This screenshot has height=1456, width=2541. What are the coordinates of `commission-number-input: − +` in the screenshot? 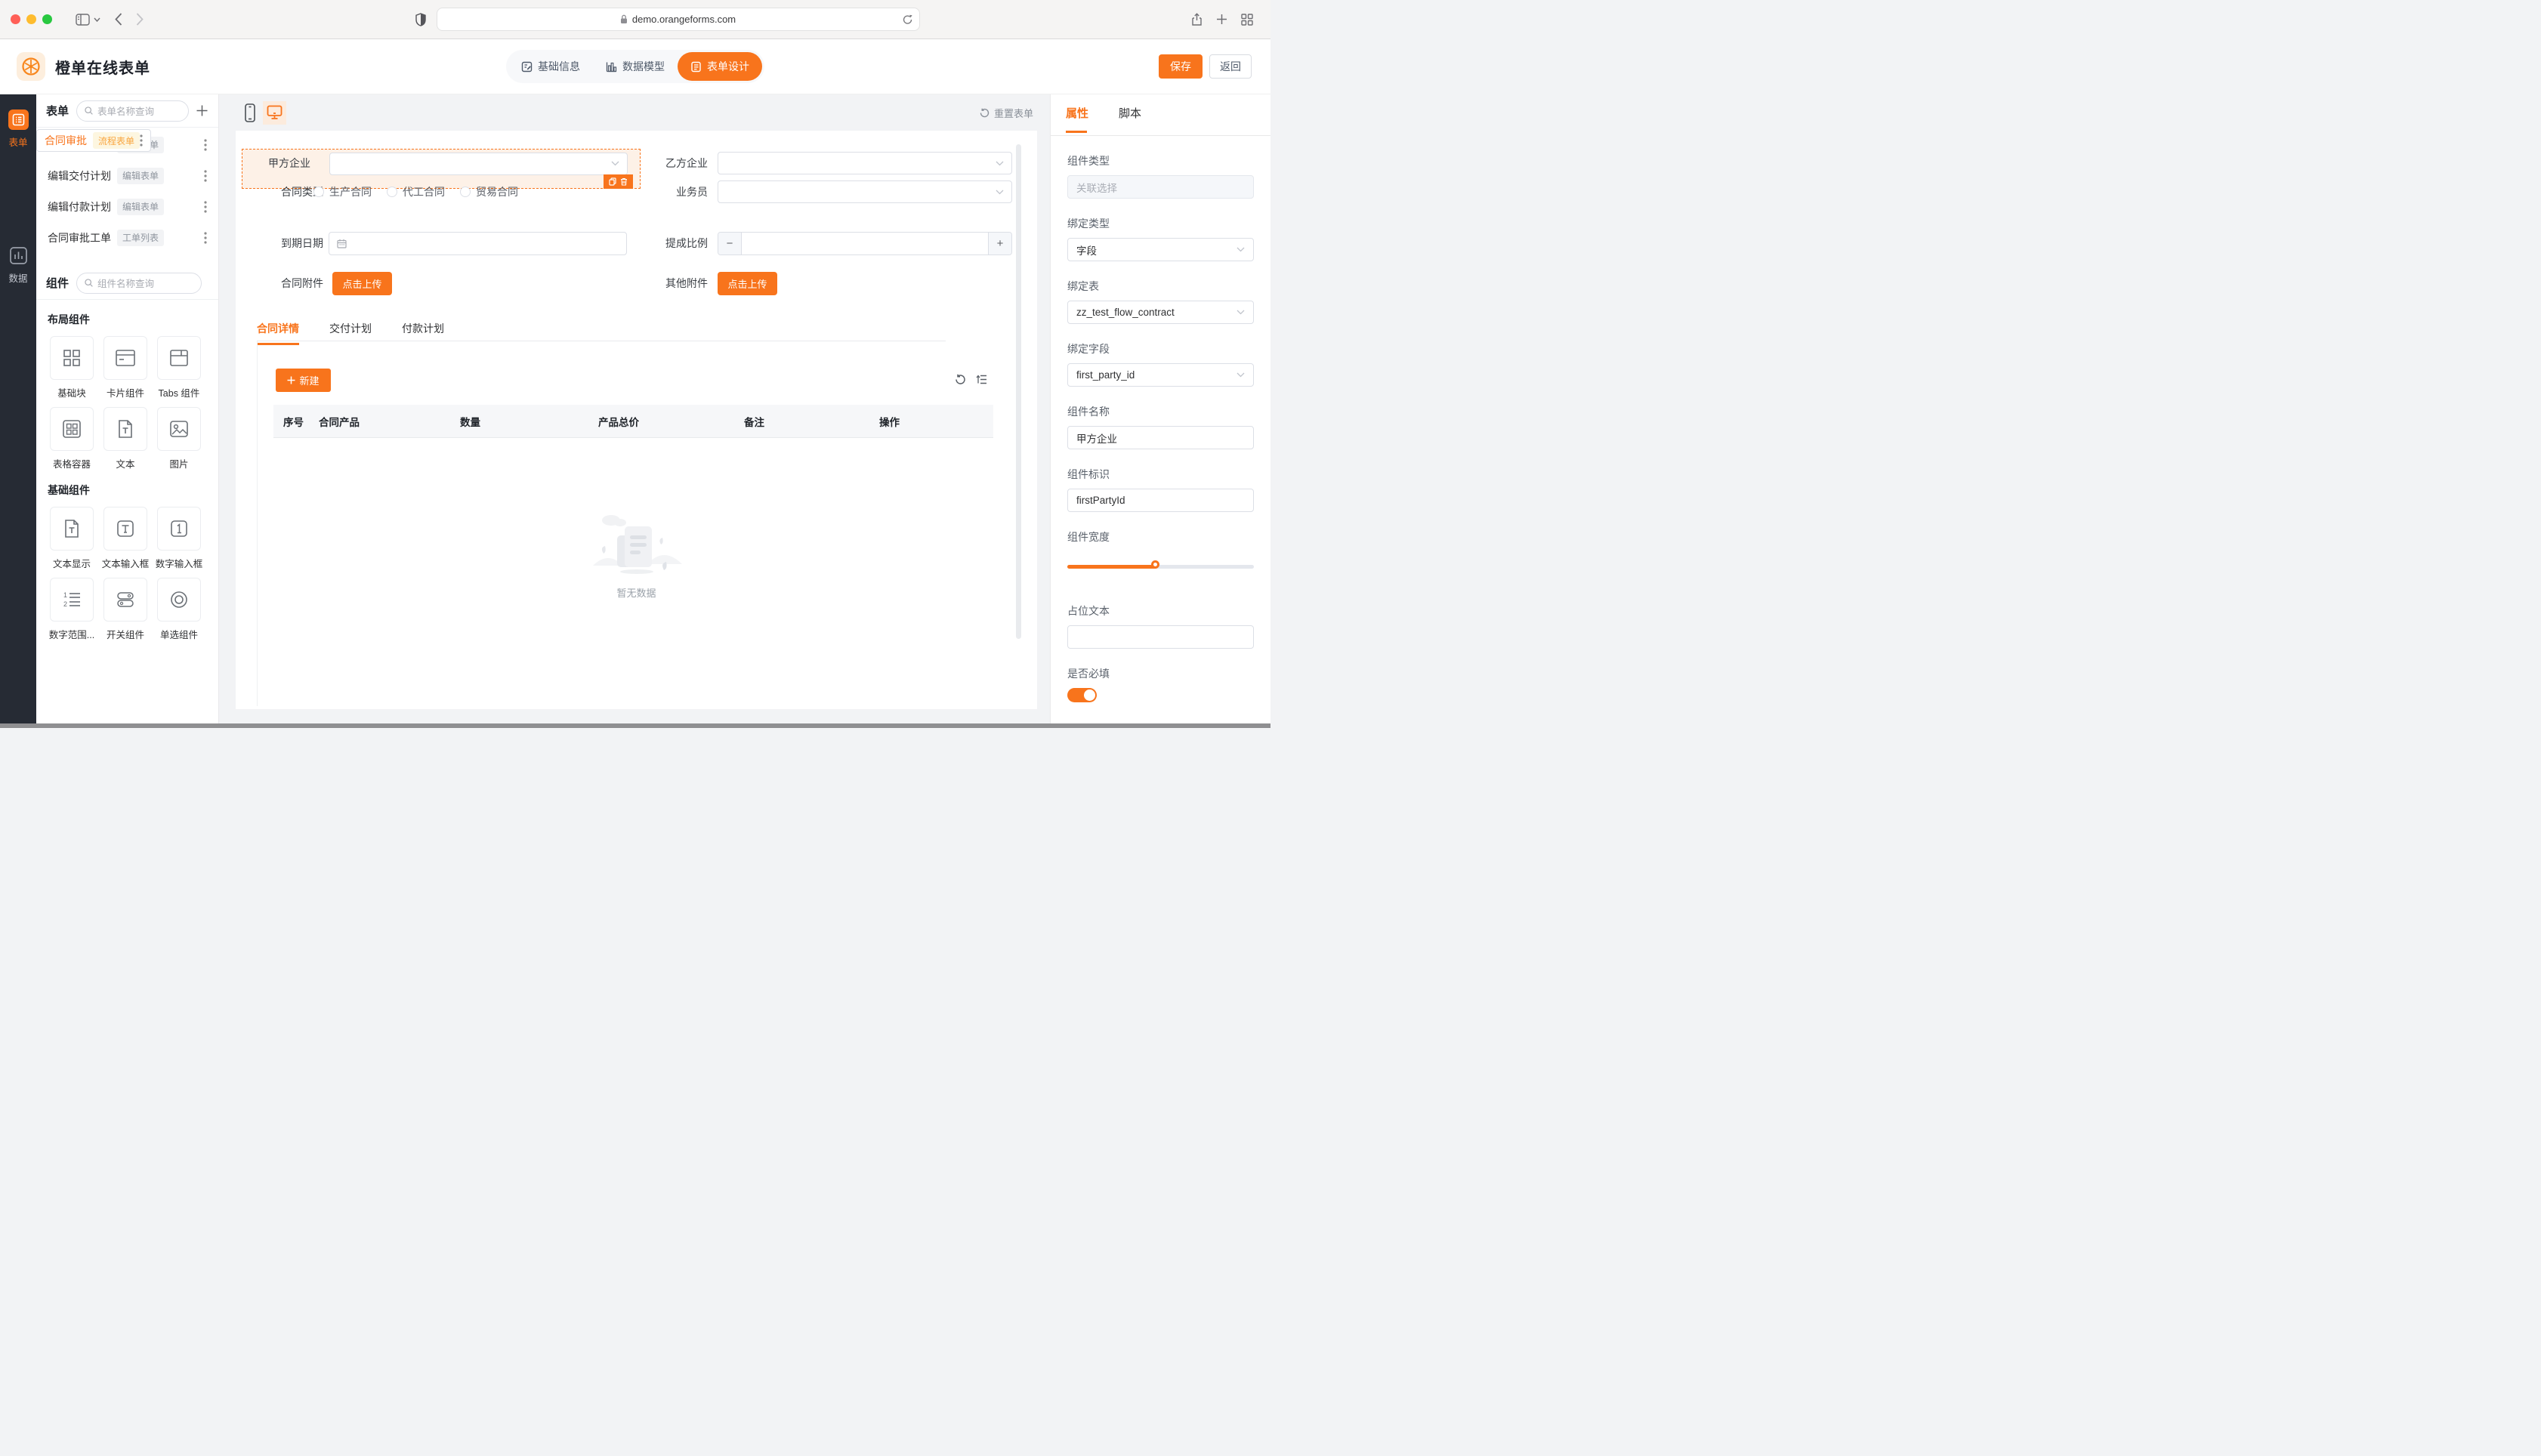 It's located at (865, 243).